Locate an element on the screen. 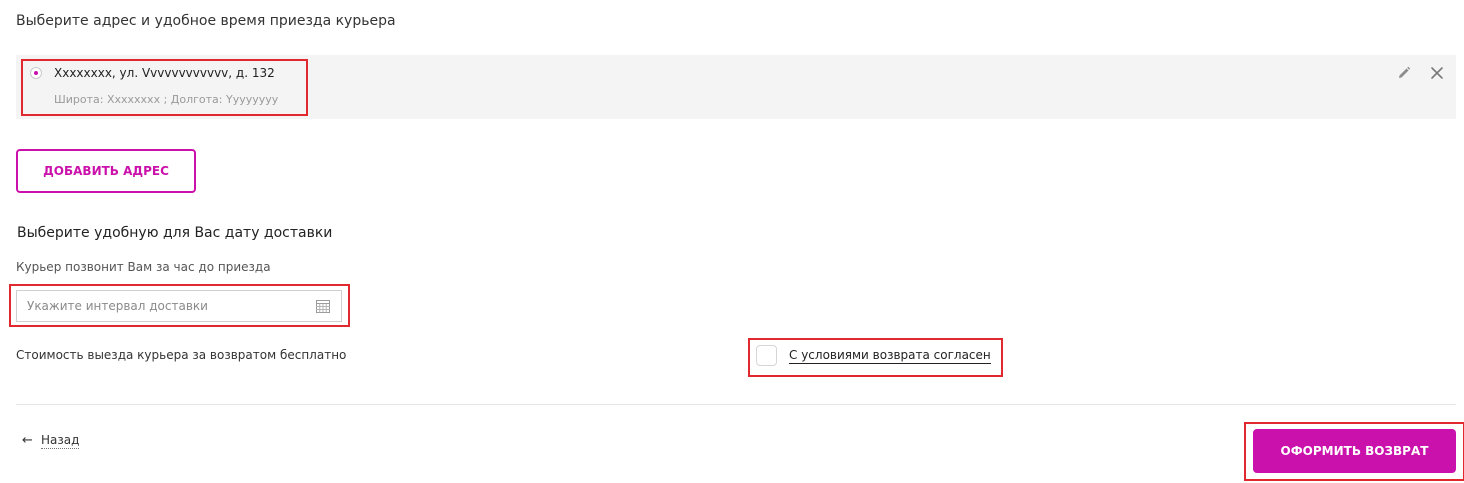 This screenshot has height=483, width=1464. delivery-date-title: Выберите удобную для Вас дату доставки is located at coordinates (175, 233).